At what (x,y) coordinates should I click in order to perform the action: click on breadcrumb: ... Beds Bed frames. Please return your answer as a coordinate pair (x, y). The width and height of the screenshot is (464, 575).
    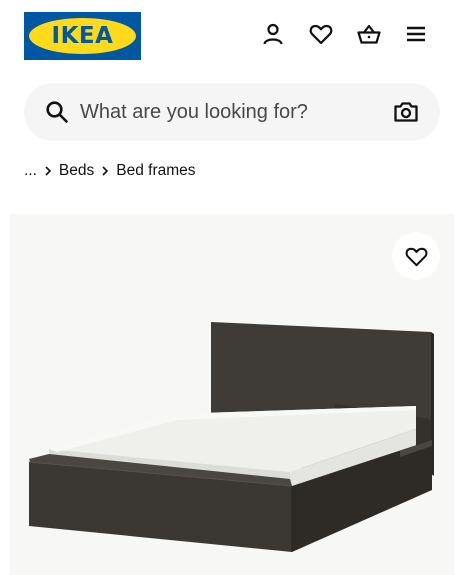
    Looking at the image, I should click on (110, 171).